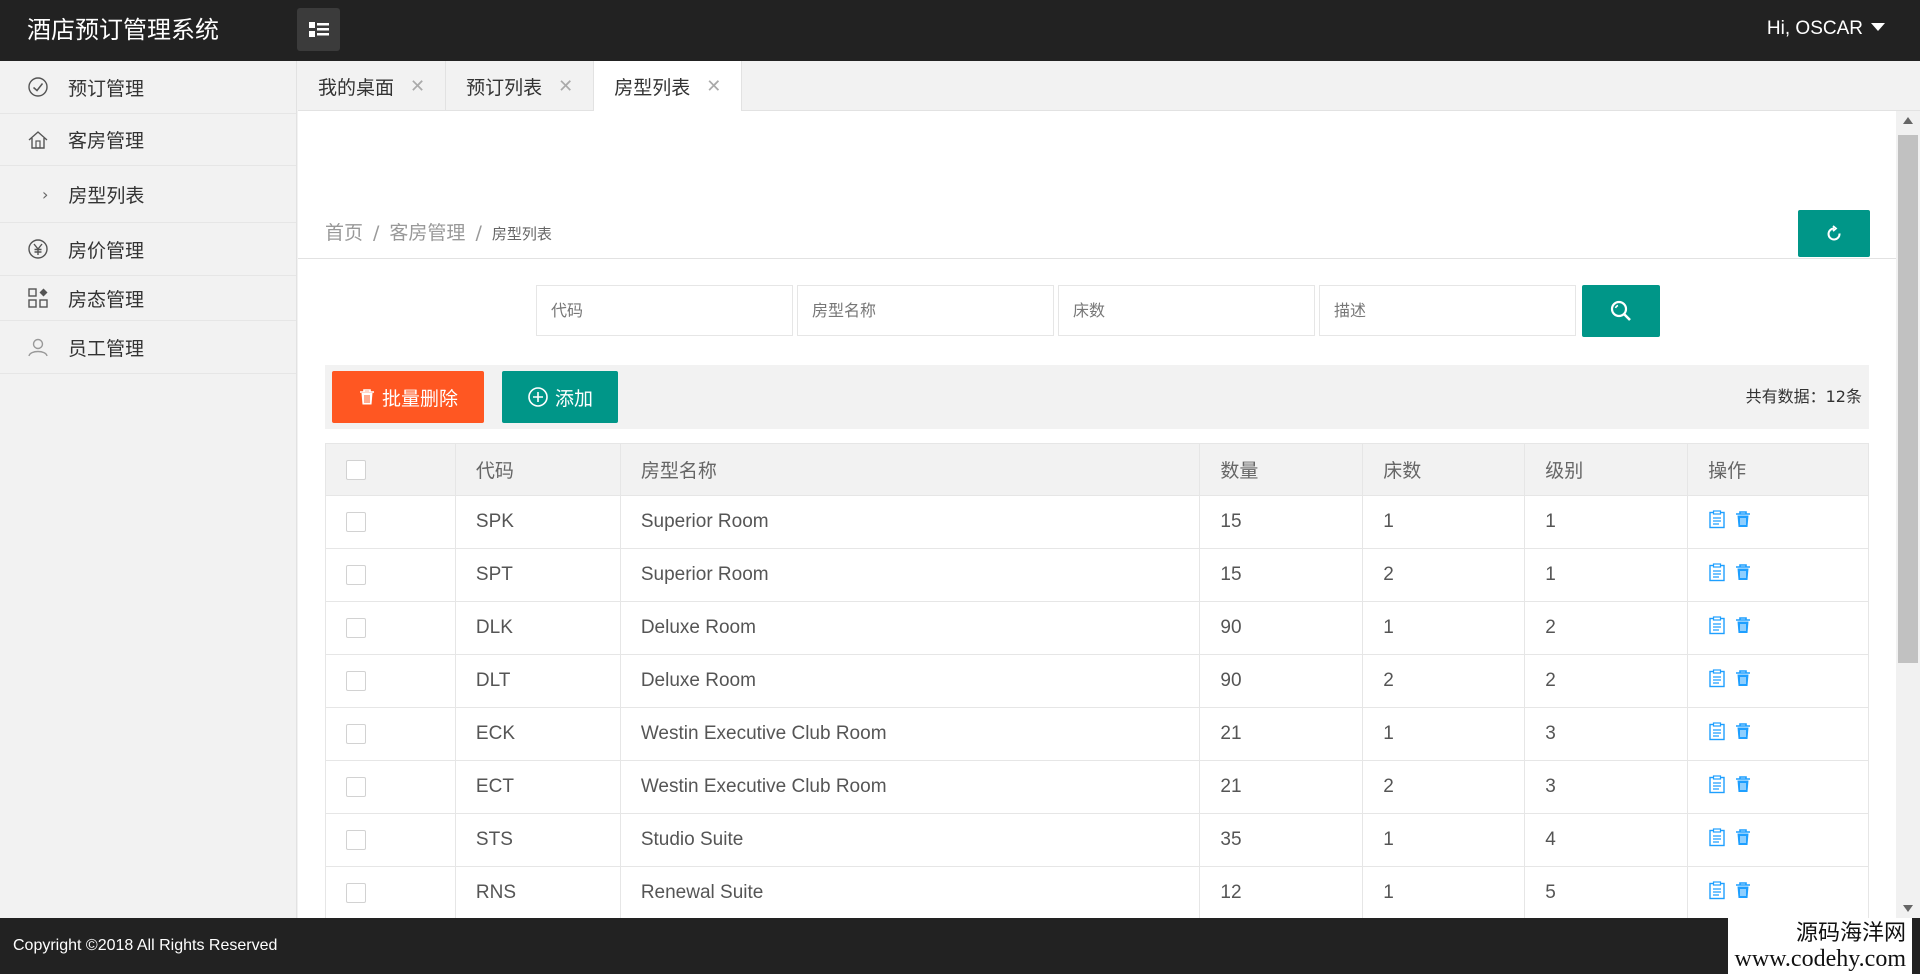 This screenshot has height=974, width=1920. I want to click on table-row: DLK Deluxe Room 90 1 2, so click(1097, 628).